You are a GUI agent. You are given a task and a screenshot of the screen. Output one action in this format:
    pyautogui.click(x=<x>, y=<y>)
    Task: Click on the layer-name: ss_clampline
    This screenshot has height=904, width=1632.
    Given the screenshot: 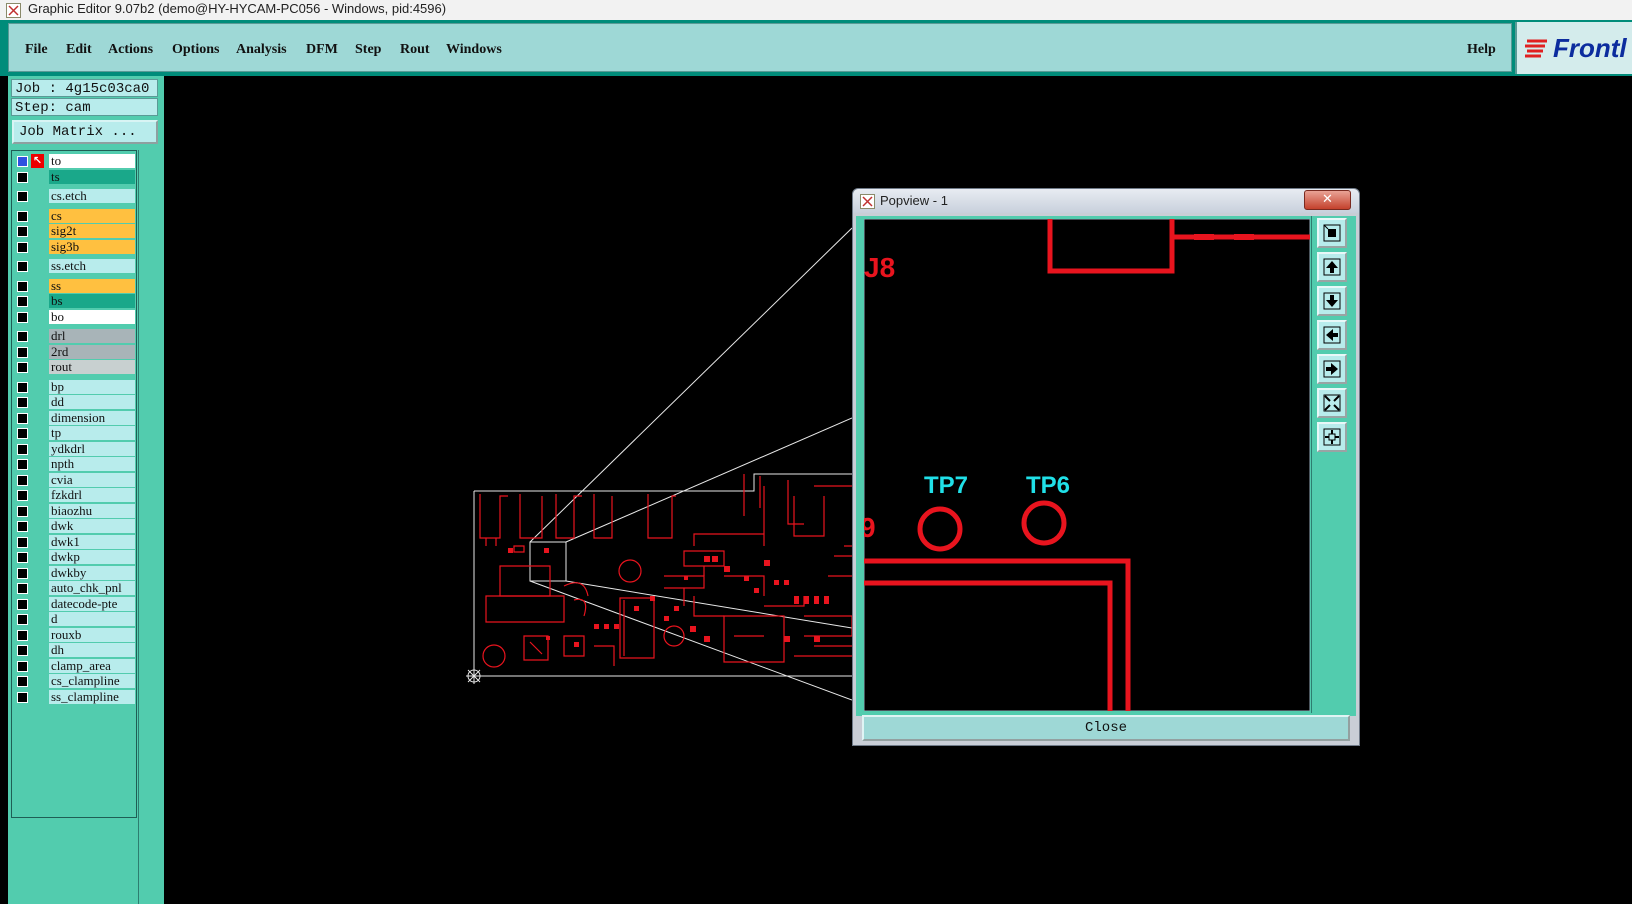 What is the action you would take?
    pyautogui.click(x=92, y=696)
    